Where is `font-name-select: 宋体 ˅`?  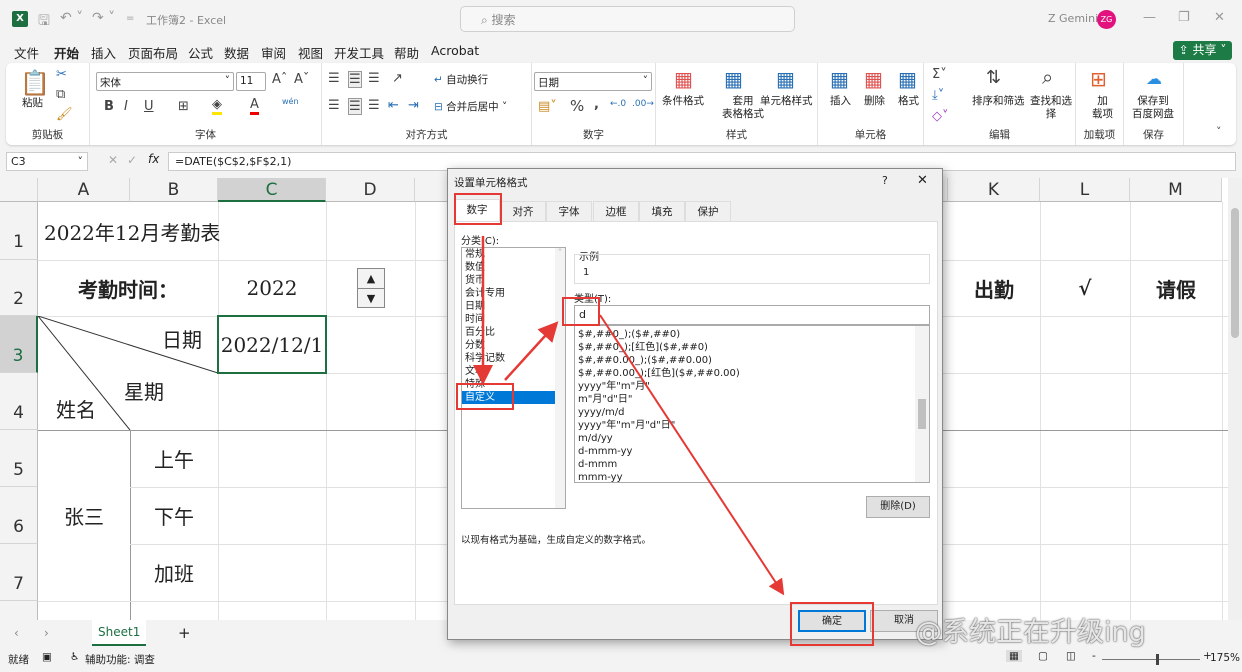
font-name-select: 宋体 ˅ is located at coordinates (165, 81).